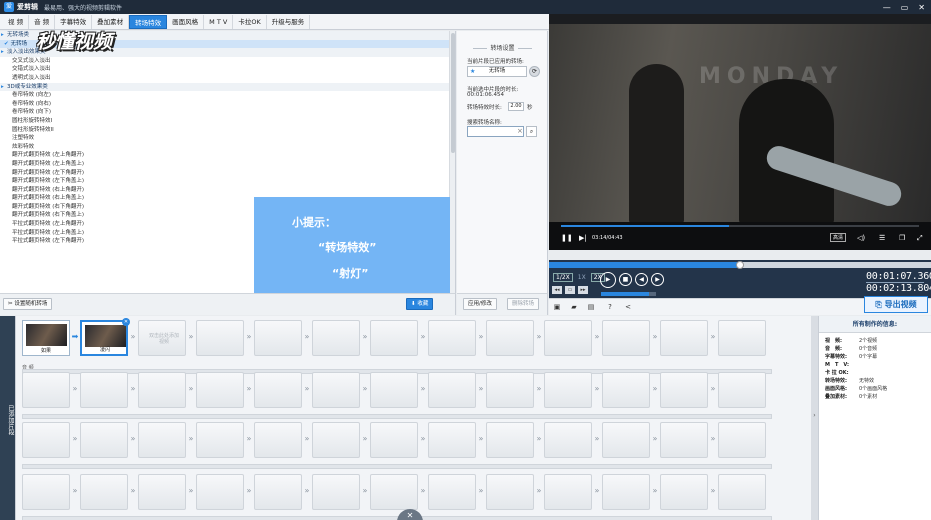 This screenshot has height=520, width=931. Describe the element at coordinates (905, 7) in the screenshot. I see `maximize-icon: ▭` at that location.